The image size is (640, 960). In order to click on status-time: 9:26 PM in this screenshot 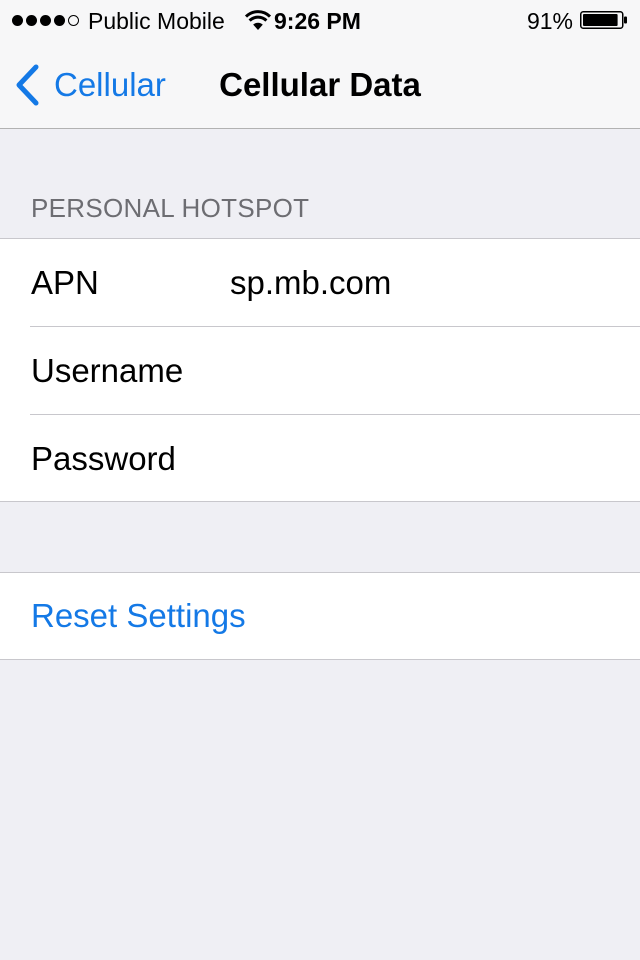, I will do `click(317, 21)`.